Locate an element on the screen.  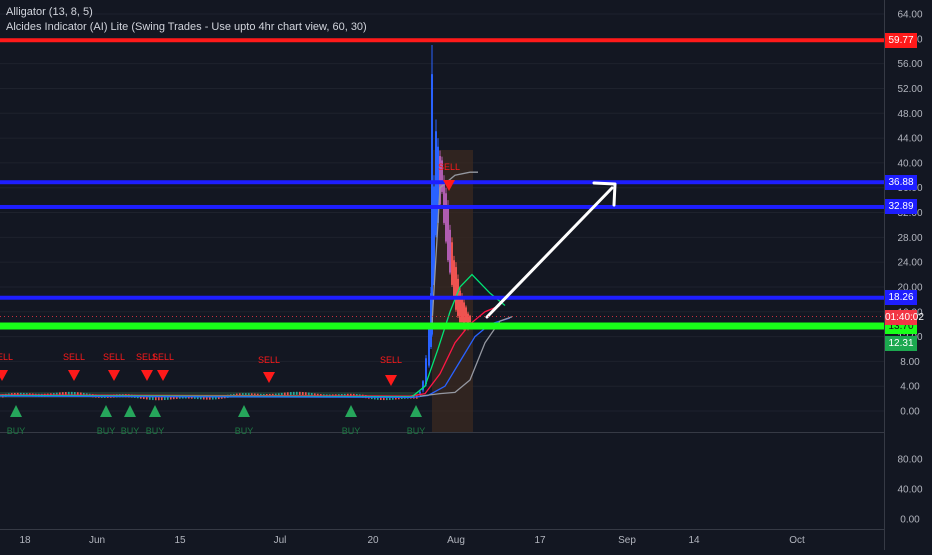
time-tick-label: Jun is located at coordinates (97, 540).